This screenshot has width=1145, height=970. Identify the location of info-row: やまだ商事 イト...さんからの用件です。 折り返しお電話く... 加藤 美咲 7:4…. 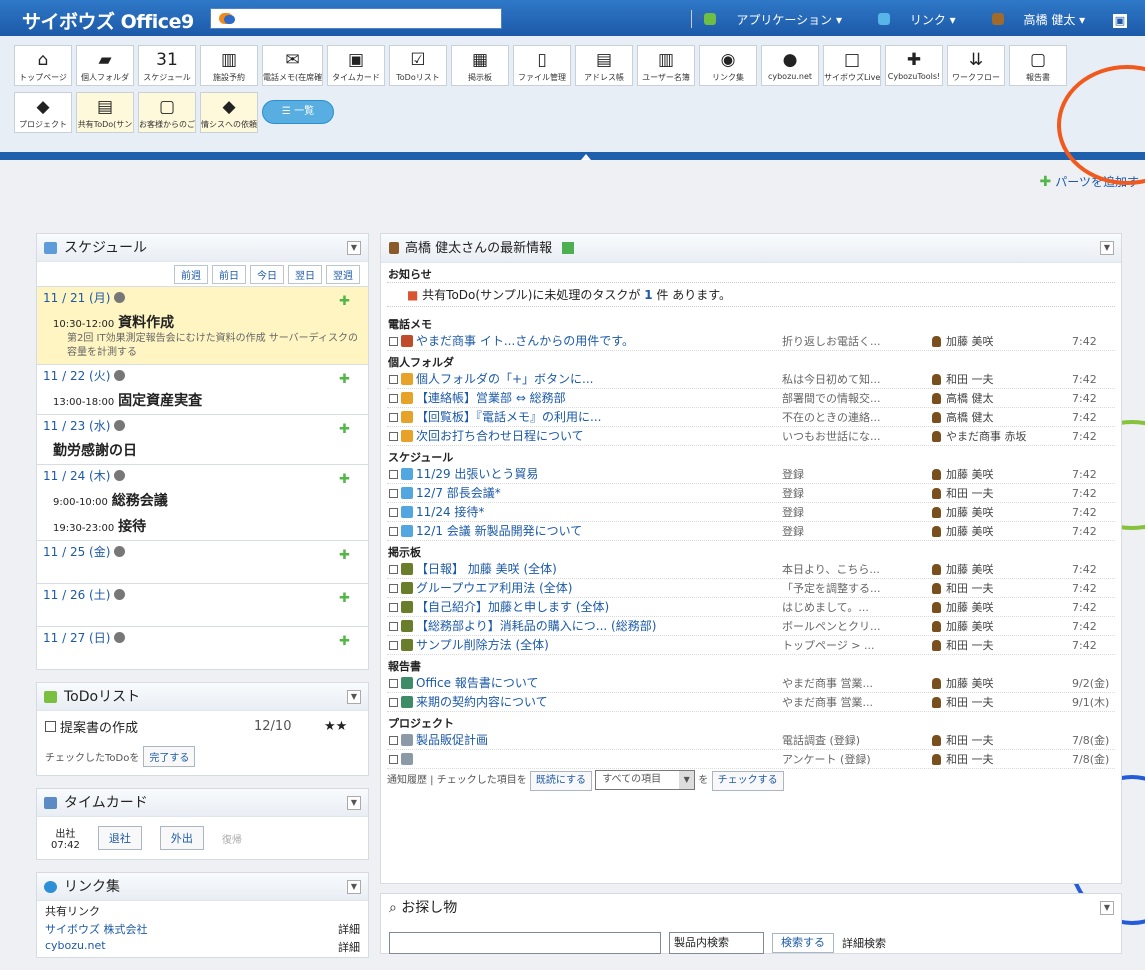
(751, 341).